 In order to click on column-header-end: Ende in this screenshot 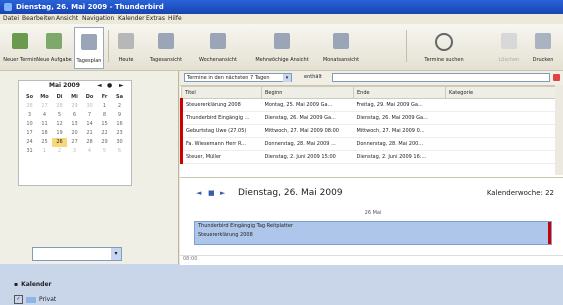, I will do `click(400, 93)`.